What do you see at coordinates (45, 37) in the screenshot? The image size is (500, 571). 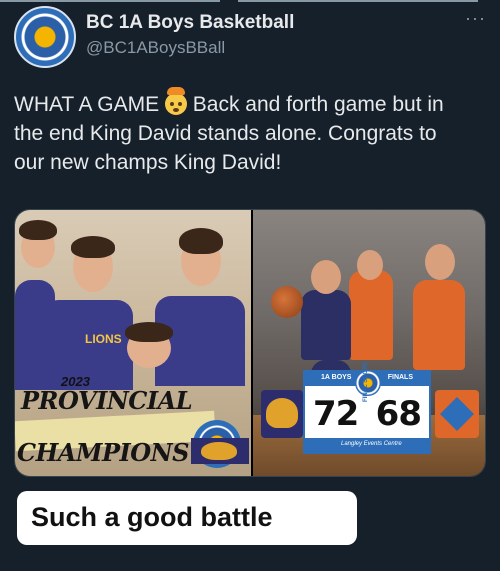 I see `avatar` at bounding box center [45, 37].